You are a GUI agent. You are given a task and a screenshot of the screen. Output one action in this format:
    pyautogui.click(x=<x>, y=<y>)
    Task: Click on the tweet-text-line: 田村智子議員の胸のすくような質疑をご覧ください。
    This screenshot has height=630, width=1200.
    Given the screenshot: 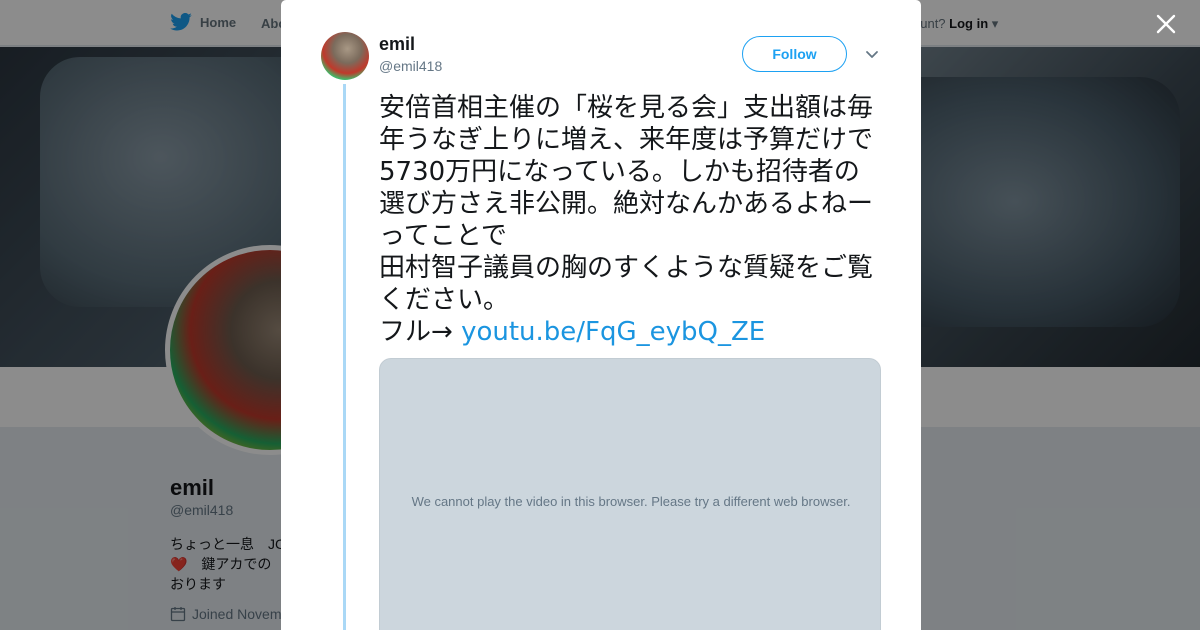 What is the action you would take?
    pyautogui.click(x=626, y=284)
    